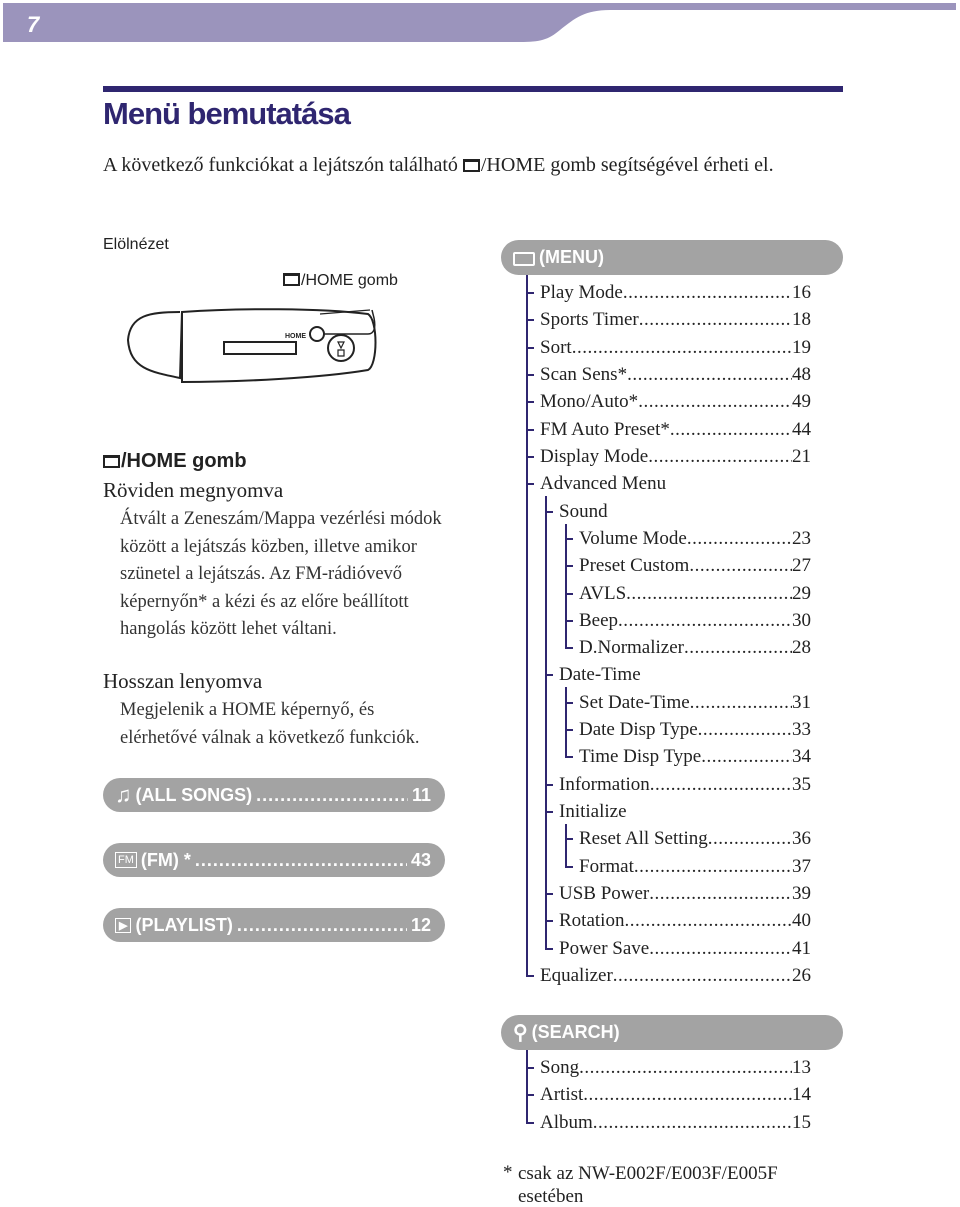 The height and width of the screenshot is (1207, 960). Describe the element at coordinates (571, 257) in the screenshot. I see `menu-label: (MENU)` at that location.